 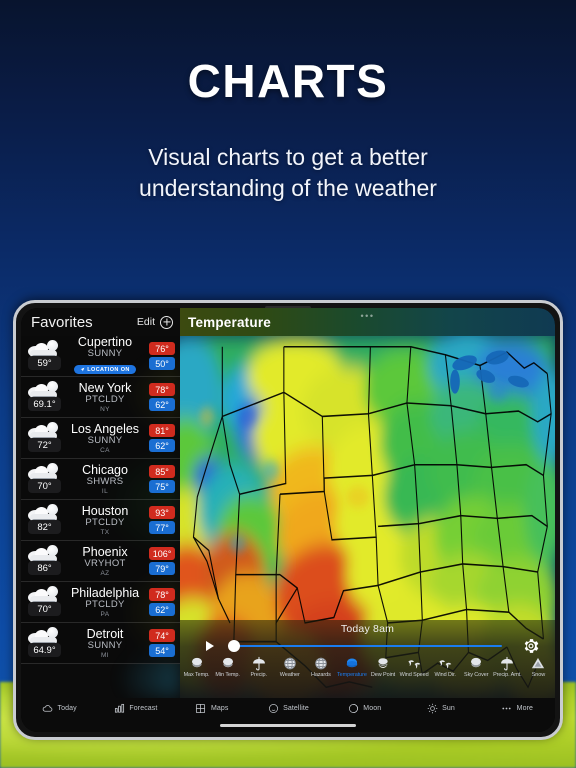 What do you see at coordinates (161, 397) in the screenshot?
I see `high-low-temps: 78° 62°` at bounding box center [161, 397].